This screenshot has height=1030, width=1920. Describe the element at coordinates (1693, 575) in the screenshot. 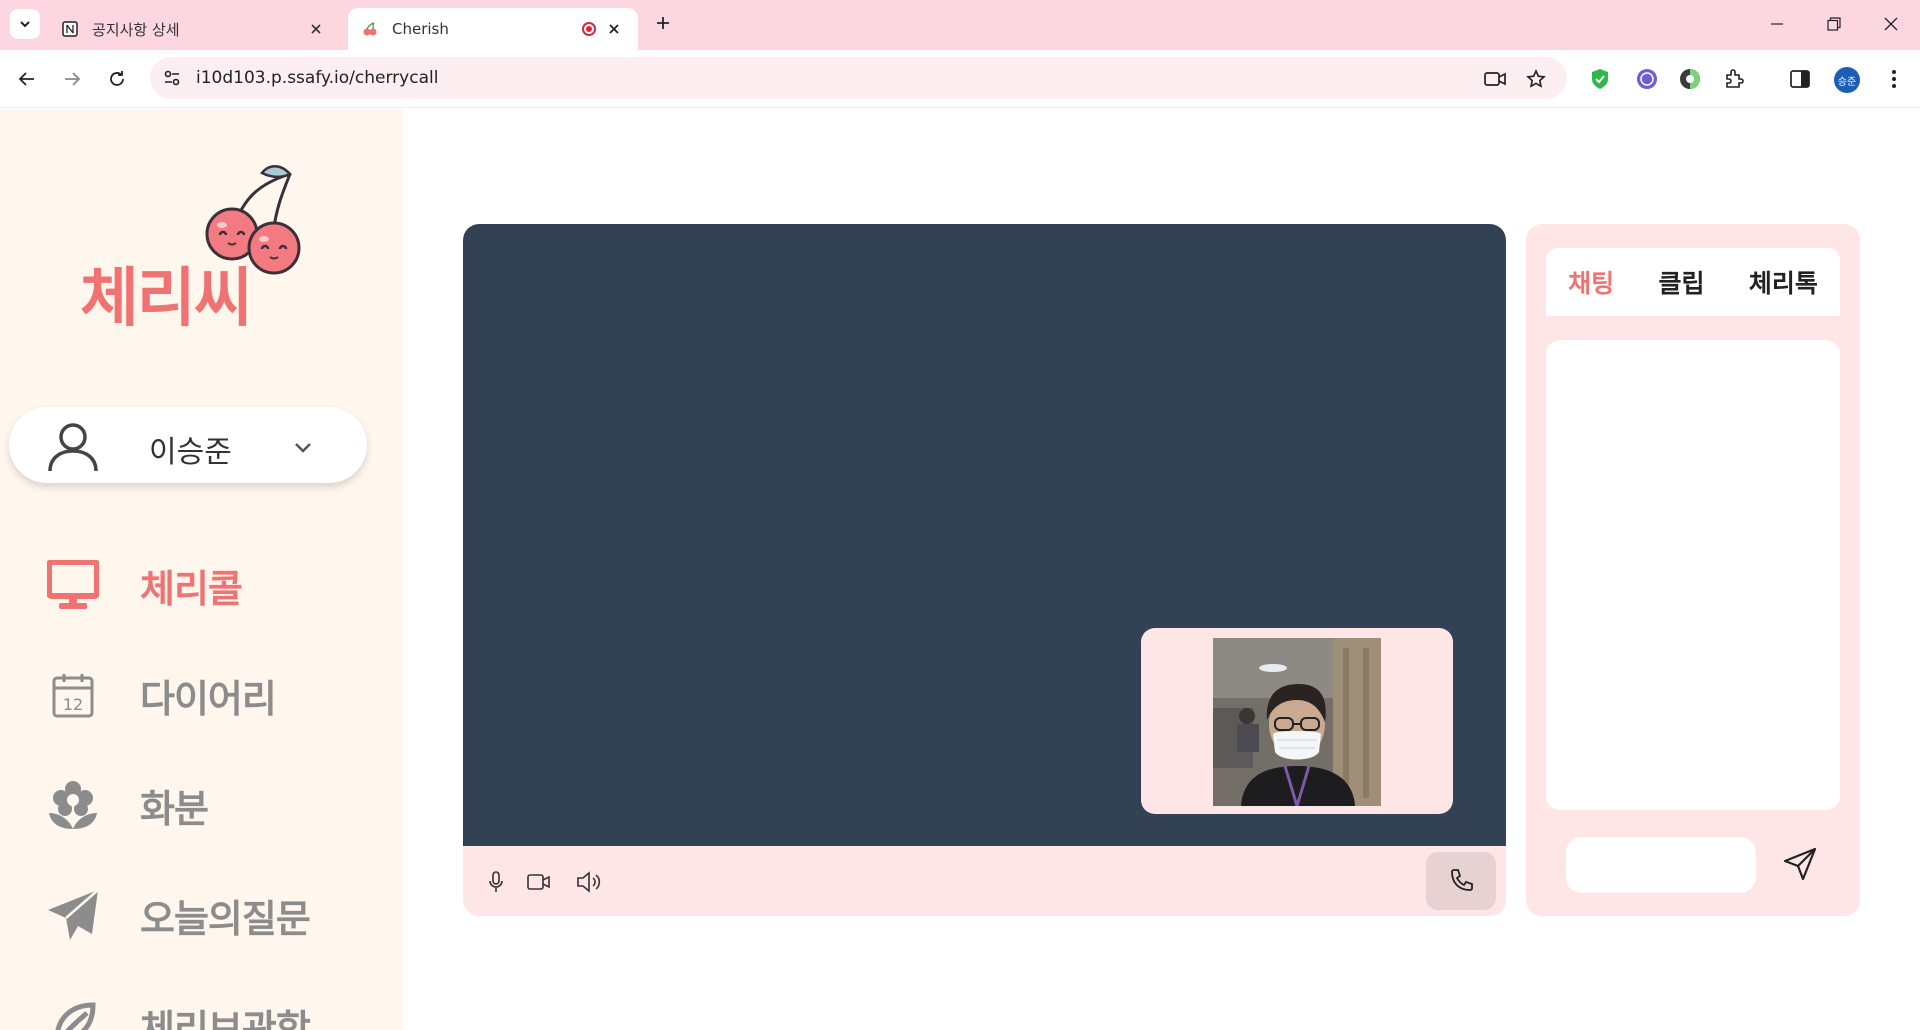

I see `chat-messages-area` at that location.